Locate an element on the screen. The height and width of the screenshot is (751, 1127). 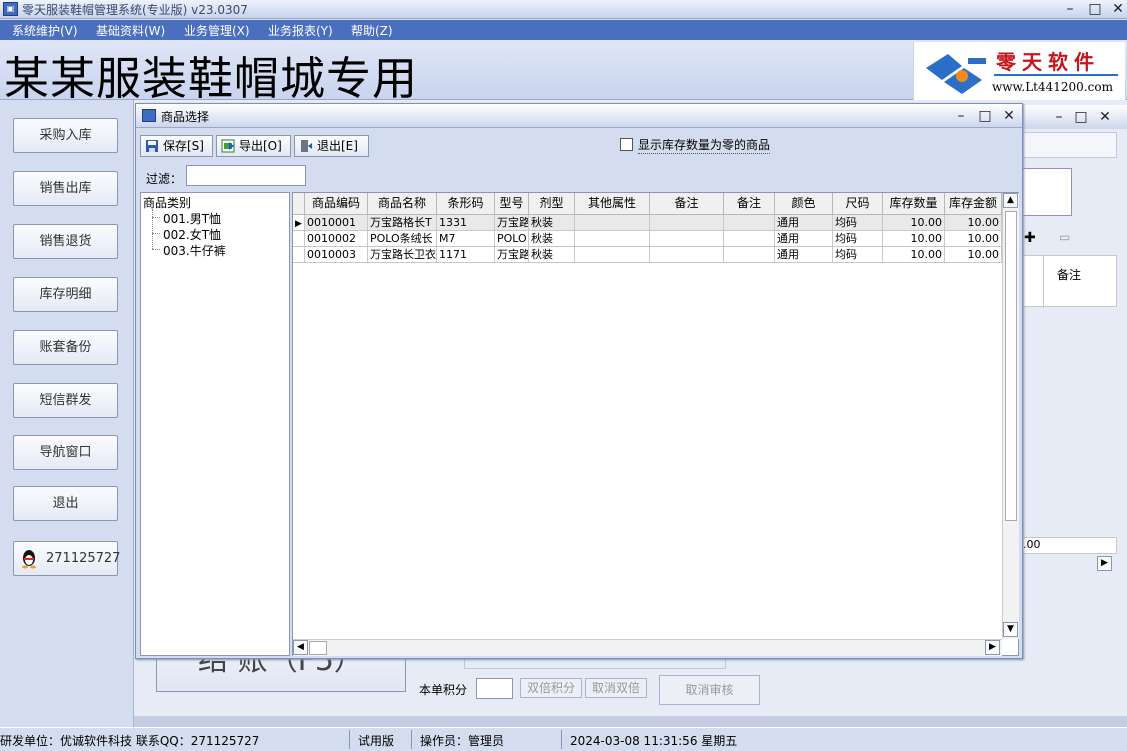
dialog-maximize-icon: □ is located at coordinates (985, 116).